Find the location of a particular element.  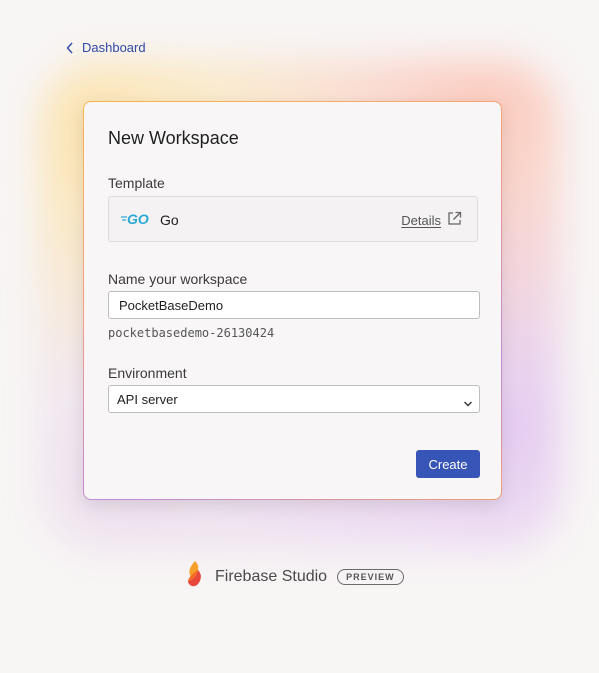

svg-text: GO is located at coordinates (138, 219).